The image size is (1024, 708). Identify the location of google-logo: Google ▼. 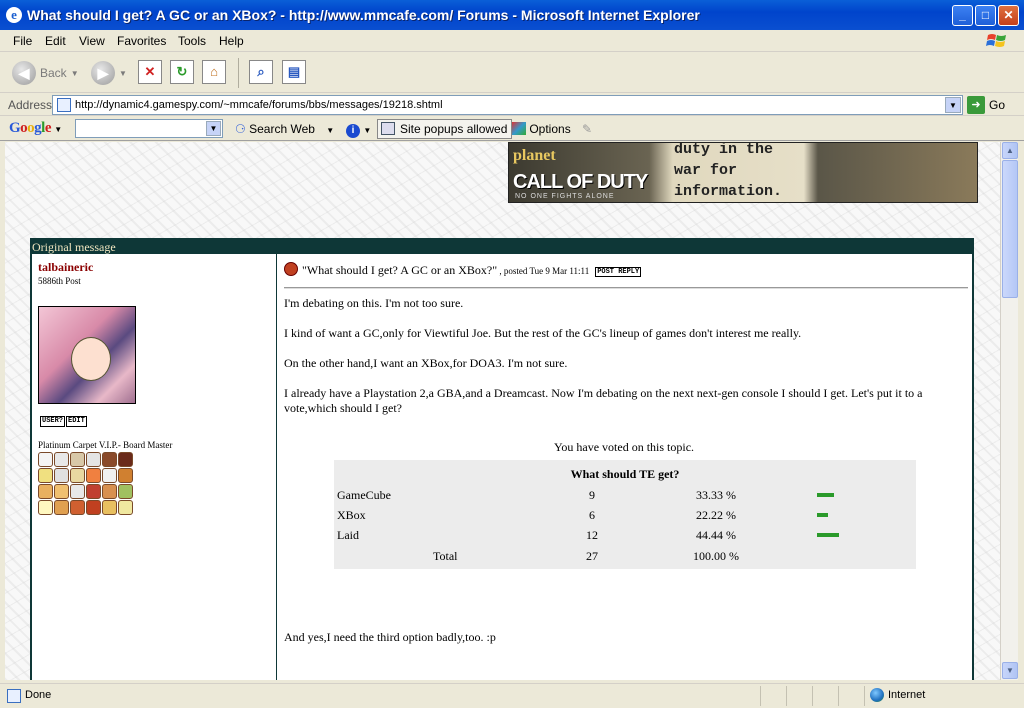
(35, 128).